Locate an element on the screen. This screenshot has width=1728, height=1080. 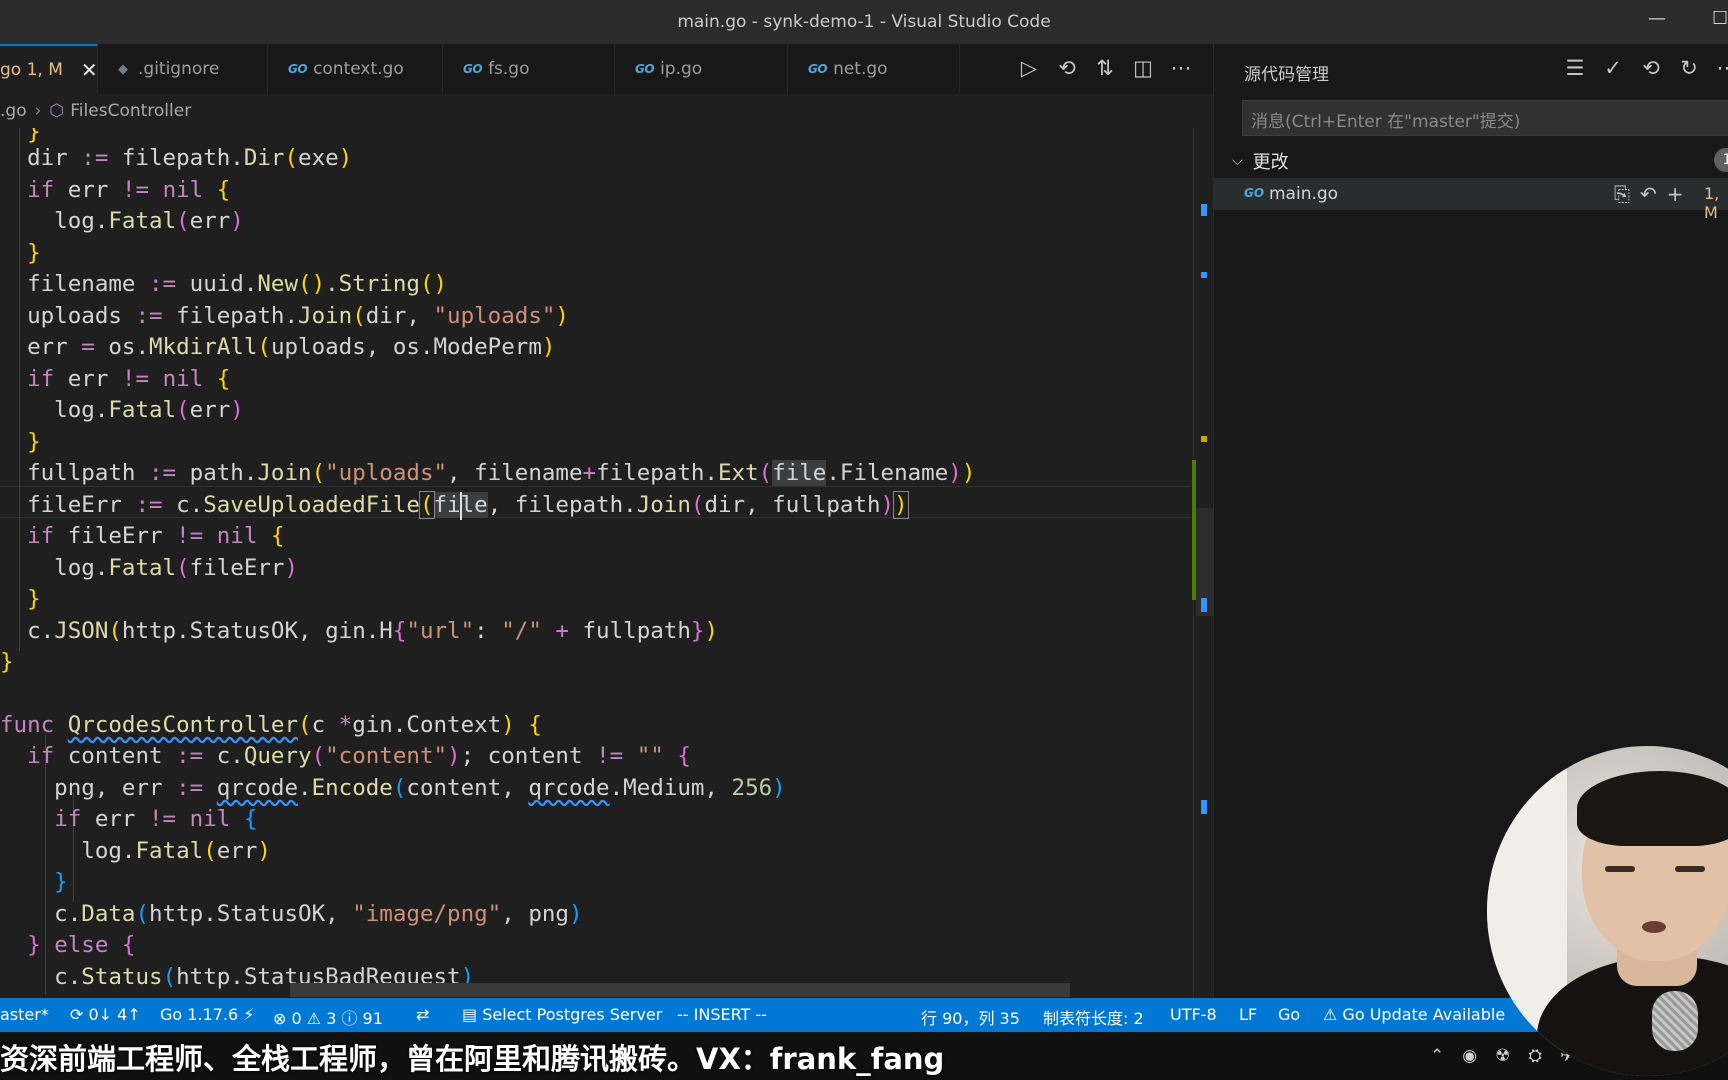
code-line: filename := uuid.New().String() is located at coordinates (224, 284).